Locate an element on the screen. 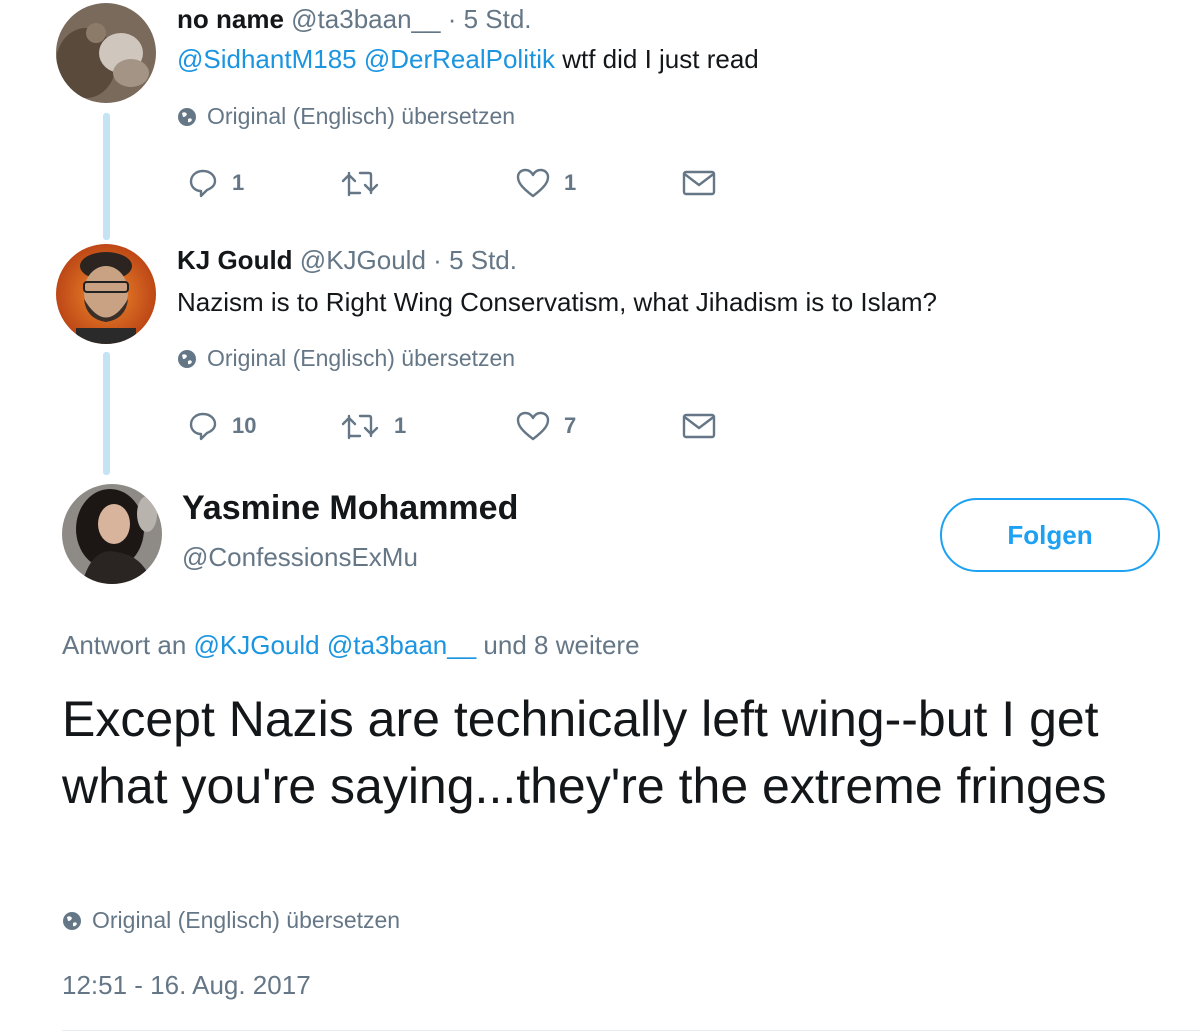 The width and height of the screenshot is (1200, 1035). user-handle: @ConfessionsExMu is located at coordinates (300, 557).